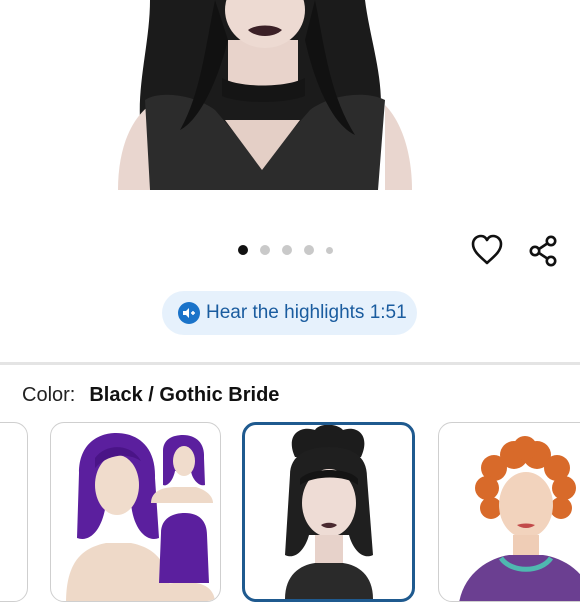 Image resolution: width=580 pixels, height=602 pixels. What do you see at coordinates (184, 395) in the screenshot?
I see `selected-color-value: Black / Gothic Bride` at bounding box center [184, 395].